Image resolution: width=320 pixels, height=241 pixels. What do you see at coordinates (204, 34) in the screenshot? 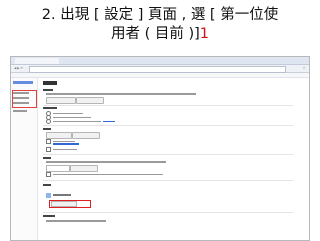
I see `slide-title-step-number: 1` at bounding box center [204, 34].